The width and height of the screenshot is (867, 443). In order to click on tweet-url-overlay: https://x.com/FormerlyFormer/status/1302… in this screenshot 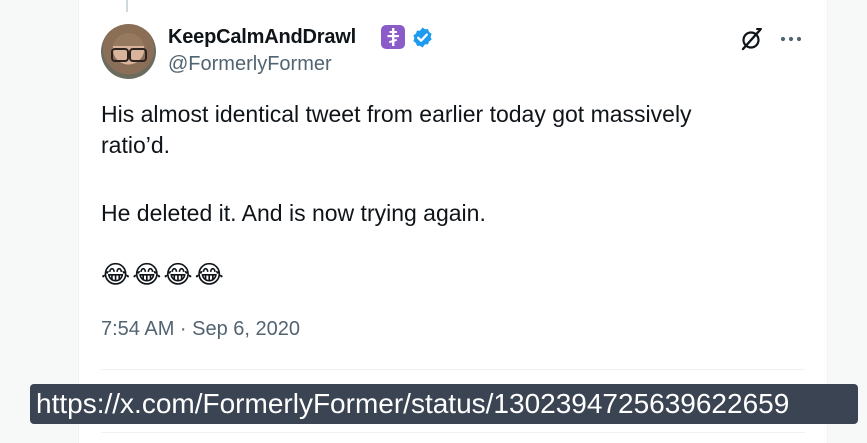, I will do `click(444, 404)`.